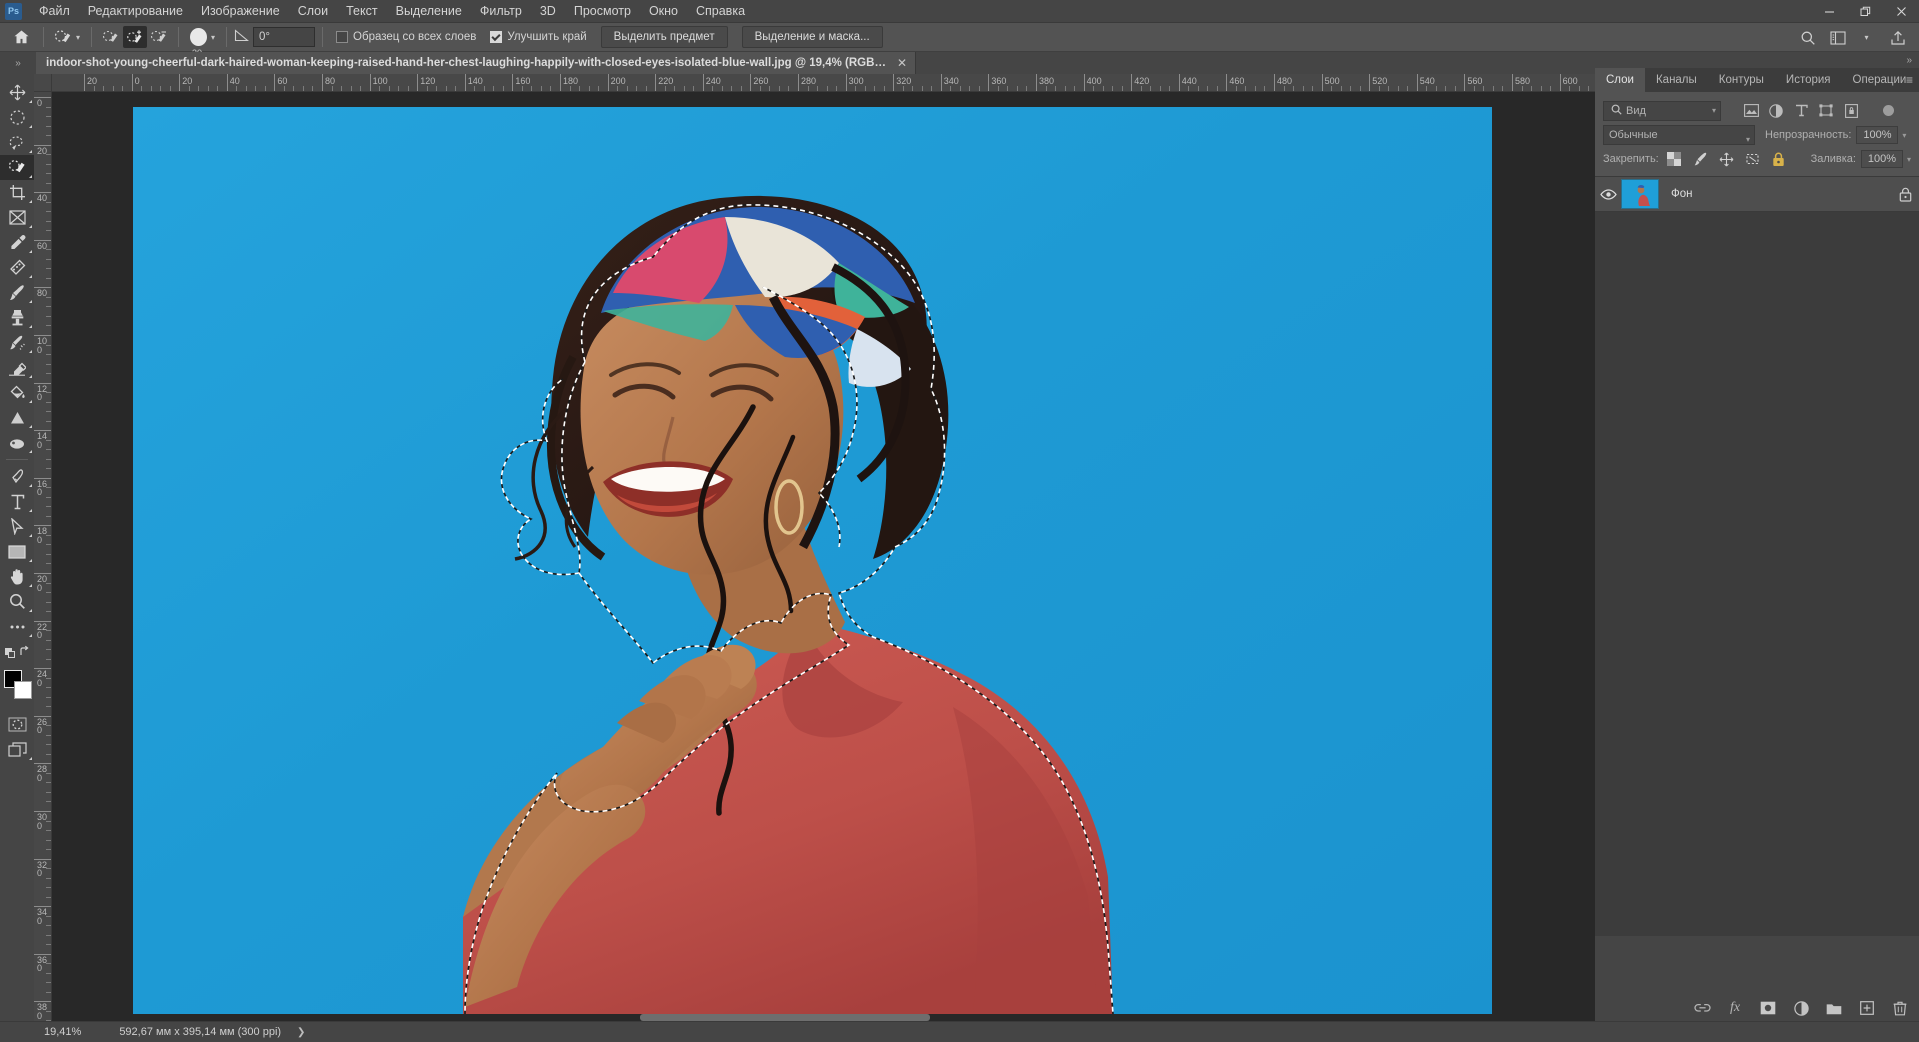  Describe the element at coordinates (1662, 110) in the screenshot. I see `layer-filter-select: Вид ▾` at that location.